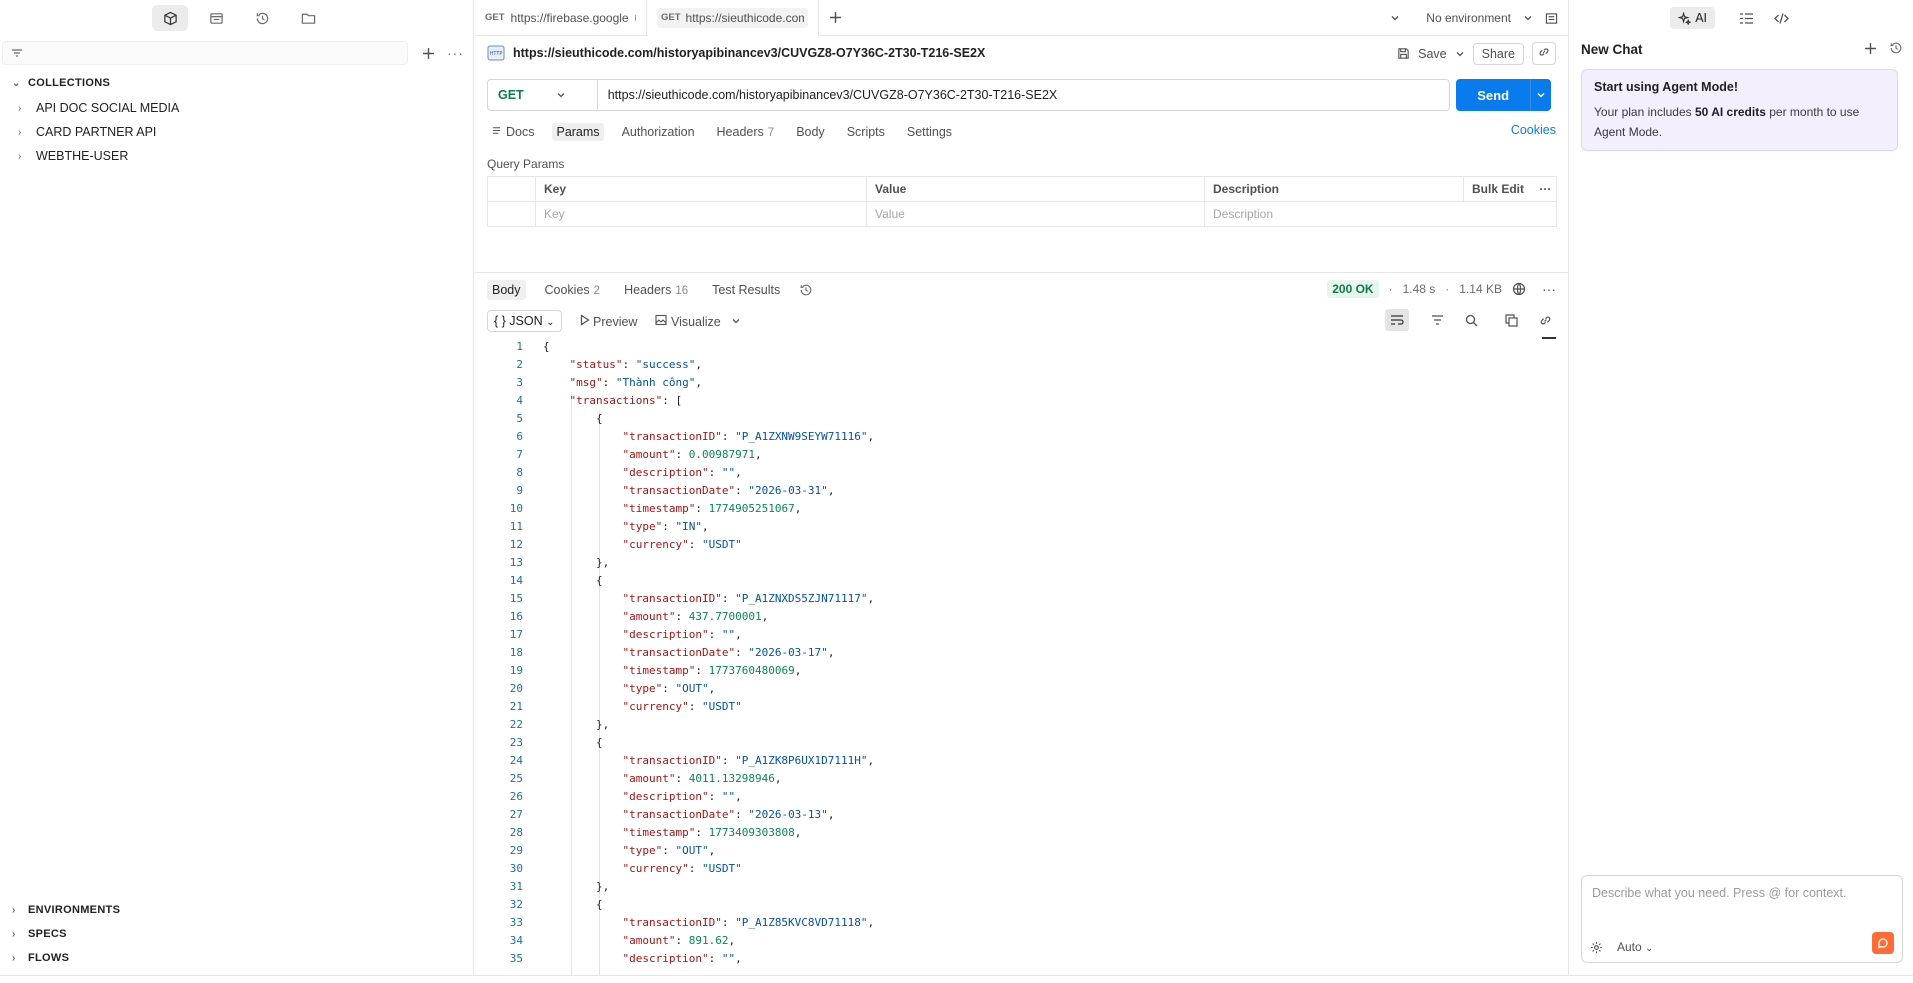 This screenshot has height=983, width=1913. What do you see at coordinates (771, 133) in the screenshot?
I see `tab-count: 7` at bounding box center [771, 133].